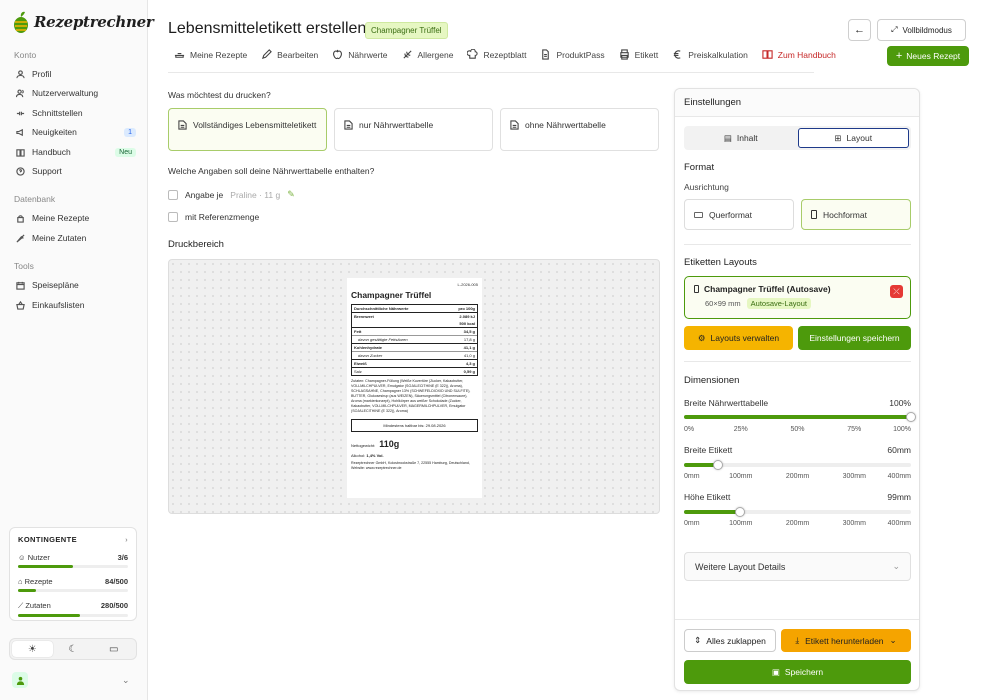 Image resolution: width=981 pixels, height=700 pixels. Describe the element at coordinates (720, 262) in the screenshot. I see `layouts-heading: Etiketten Layouts` at that location.